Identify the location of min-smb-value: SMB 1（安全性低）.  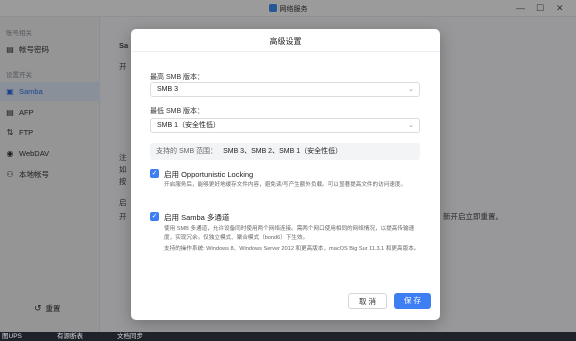
(189, 125).